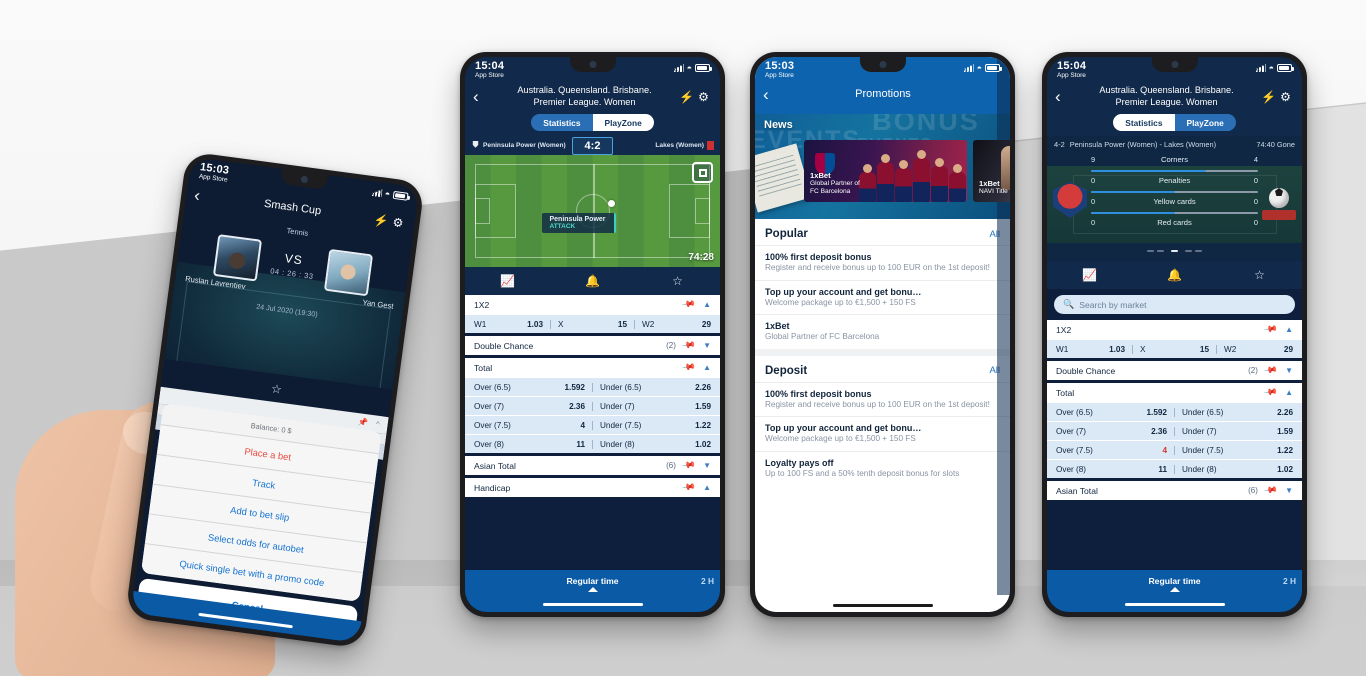 The width and height of the screenshot is (1366, 676). What do you see at coordinates (1285, 469) in the screenshot?
I see `odd-value: 1.02` at bounding box center [1285, 469].